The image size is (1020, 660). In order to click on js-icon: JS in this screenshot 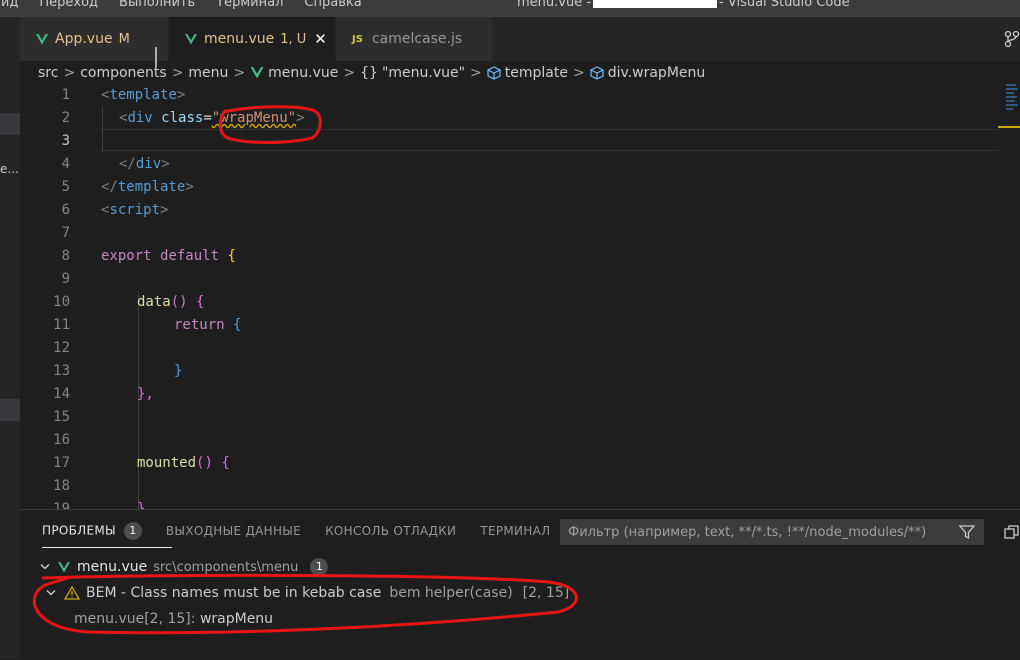, I will do `click(357, 39)`.